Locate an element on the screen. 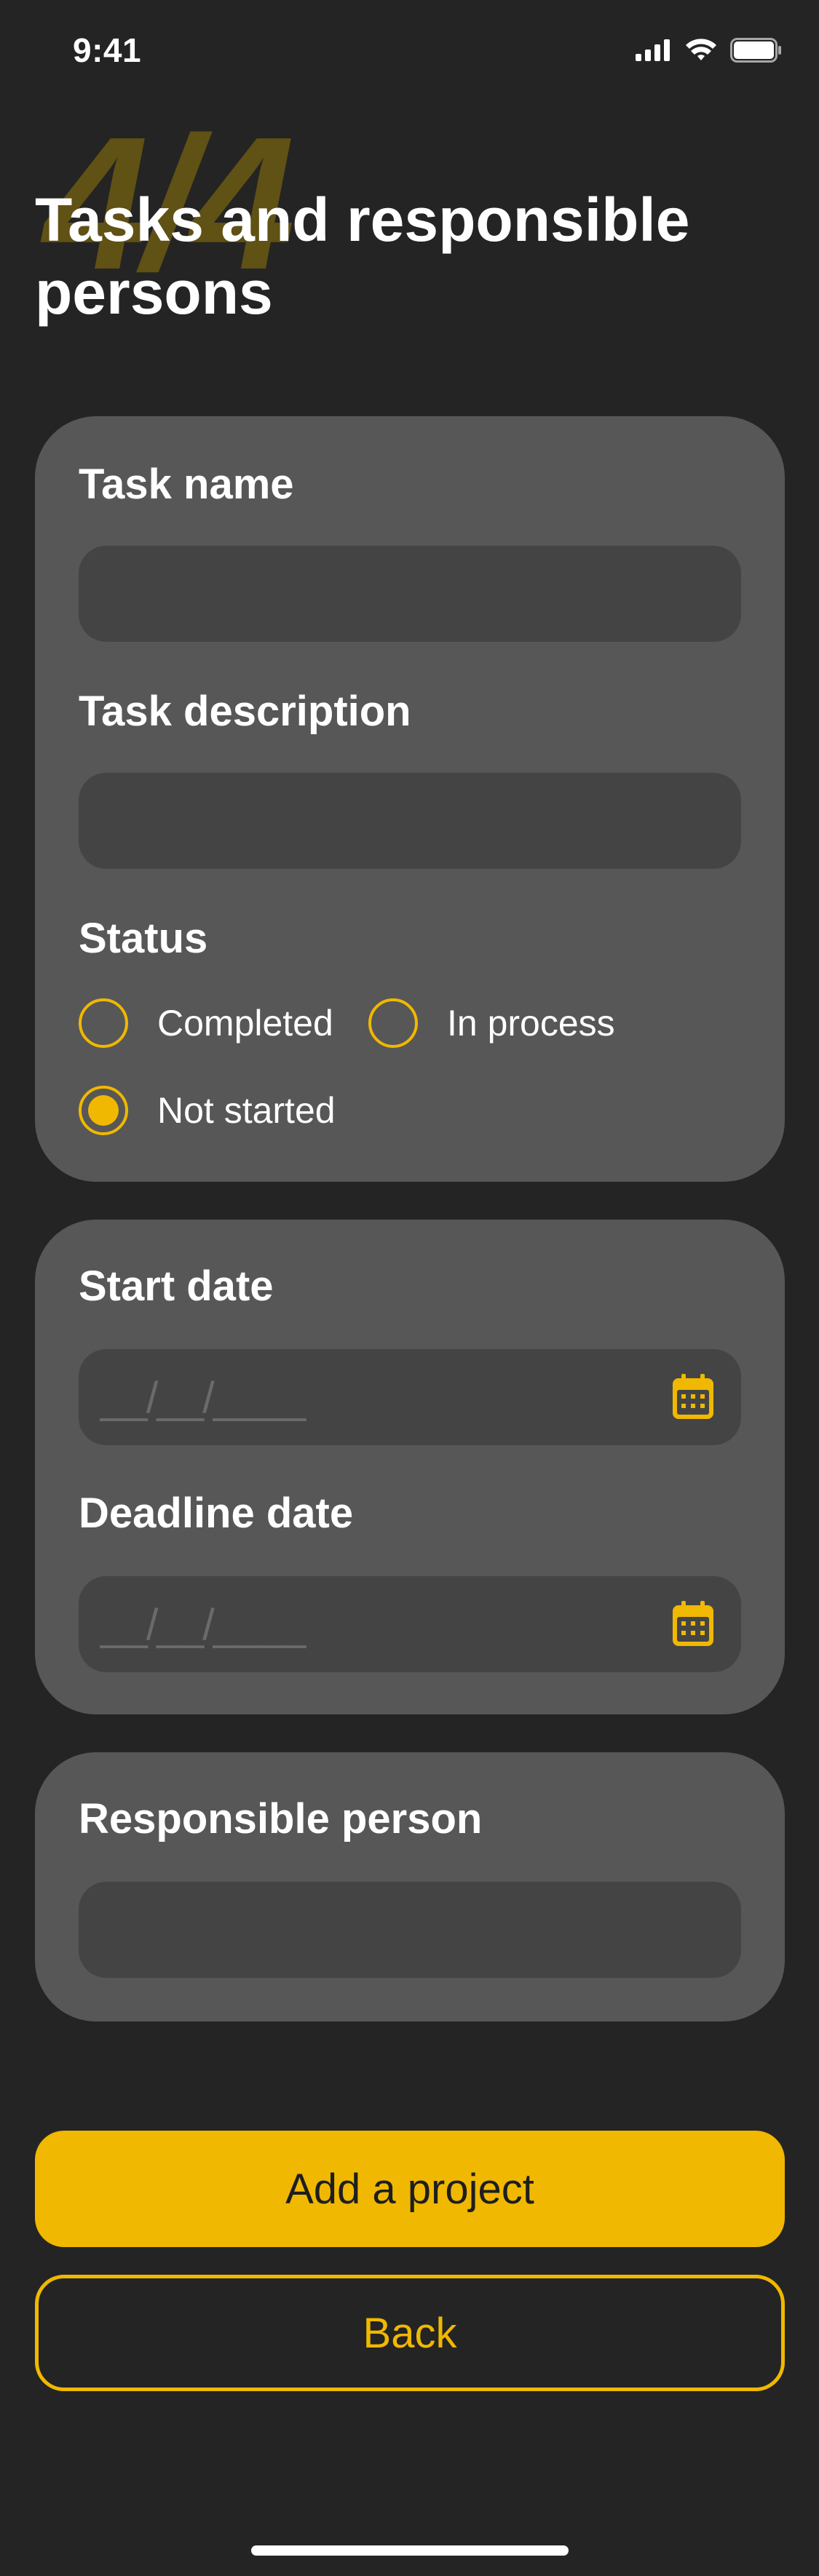  deadline-date-label: Deadline date is located at coordinates (216, 1513).